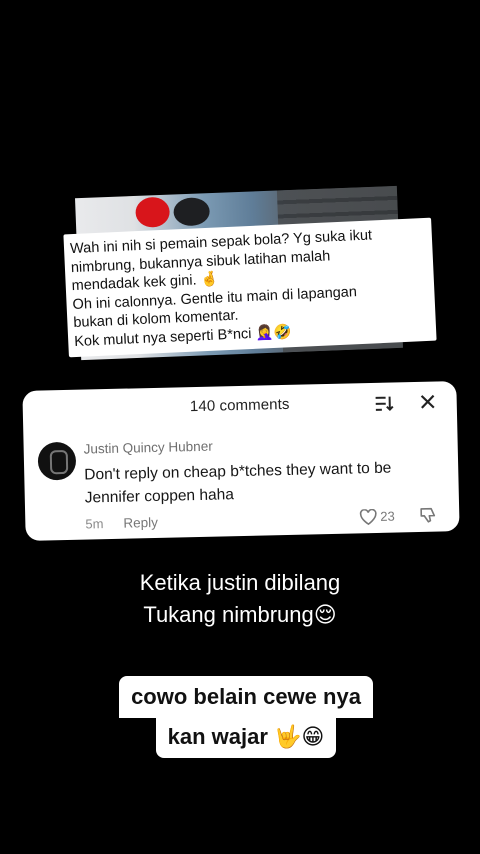  I want to click on close-icon, so click(428, 402).